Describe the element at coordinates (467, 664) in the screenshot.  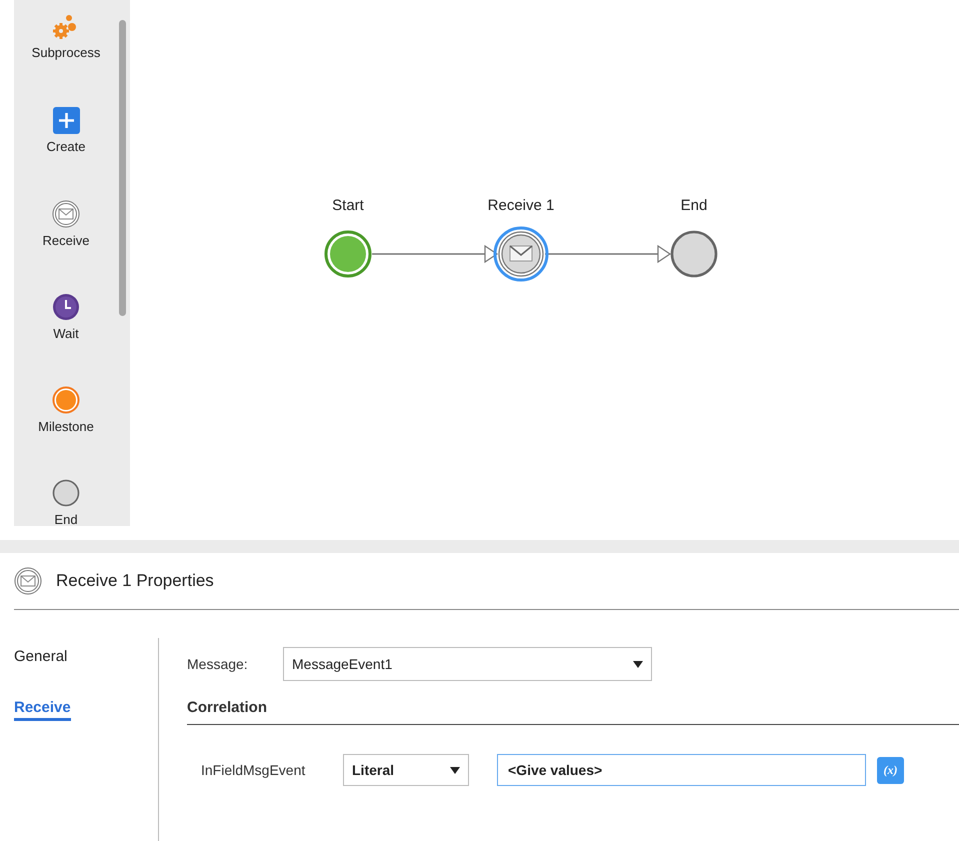
I see `message-dropdown: MessageEvent1` at that location.